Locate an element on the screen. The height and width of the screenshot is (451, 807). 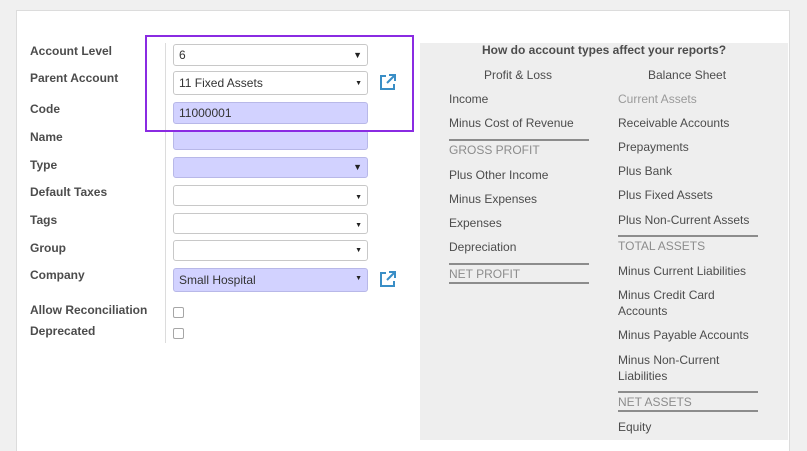
label-deprecated: Deprecated is located at coordinates (63, 331).